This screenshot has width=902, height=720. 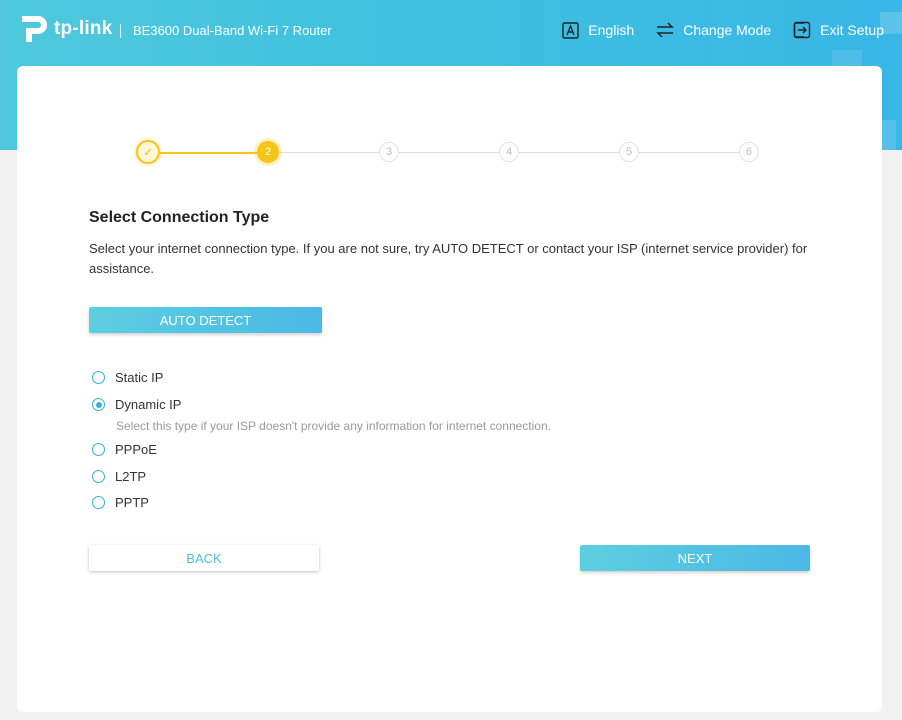 I want to click on header-actions: English Change Mode Exit Setup, so click(x=711, y=30).